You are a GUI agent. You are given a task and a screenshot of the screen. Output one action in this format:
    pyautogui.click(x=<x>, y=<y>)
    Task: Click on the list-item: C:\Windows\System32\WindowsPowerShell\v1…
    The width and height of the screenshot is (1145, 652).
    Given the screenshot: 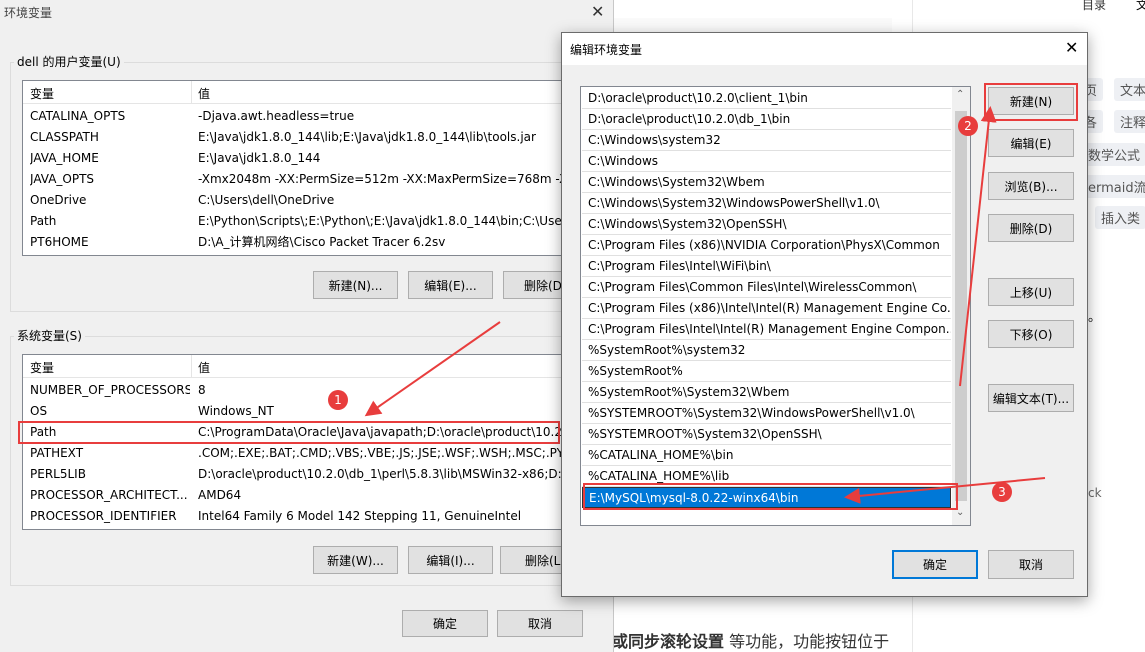 What is the action you would take?
    pyautogui.click(x=766, y=203)
    